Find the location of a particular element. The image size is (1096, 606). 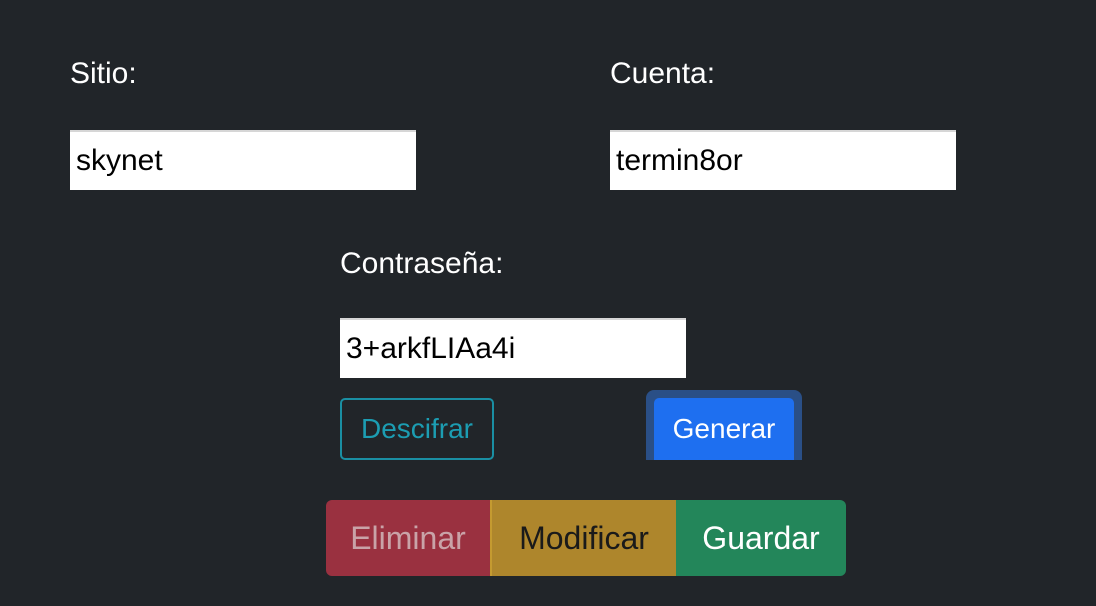

crud-button-group: Eliminar Modificar Guardar is located at coordinates (586, 538).